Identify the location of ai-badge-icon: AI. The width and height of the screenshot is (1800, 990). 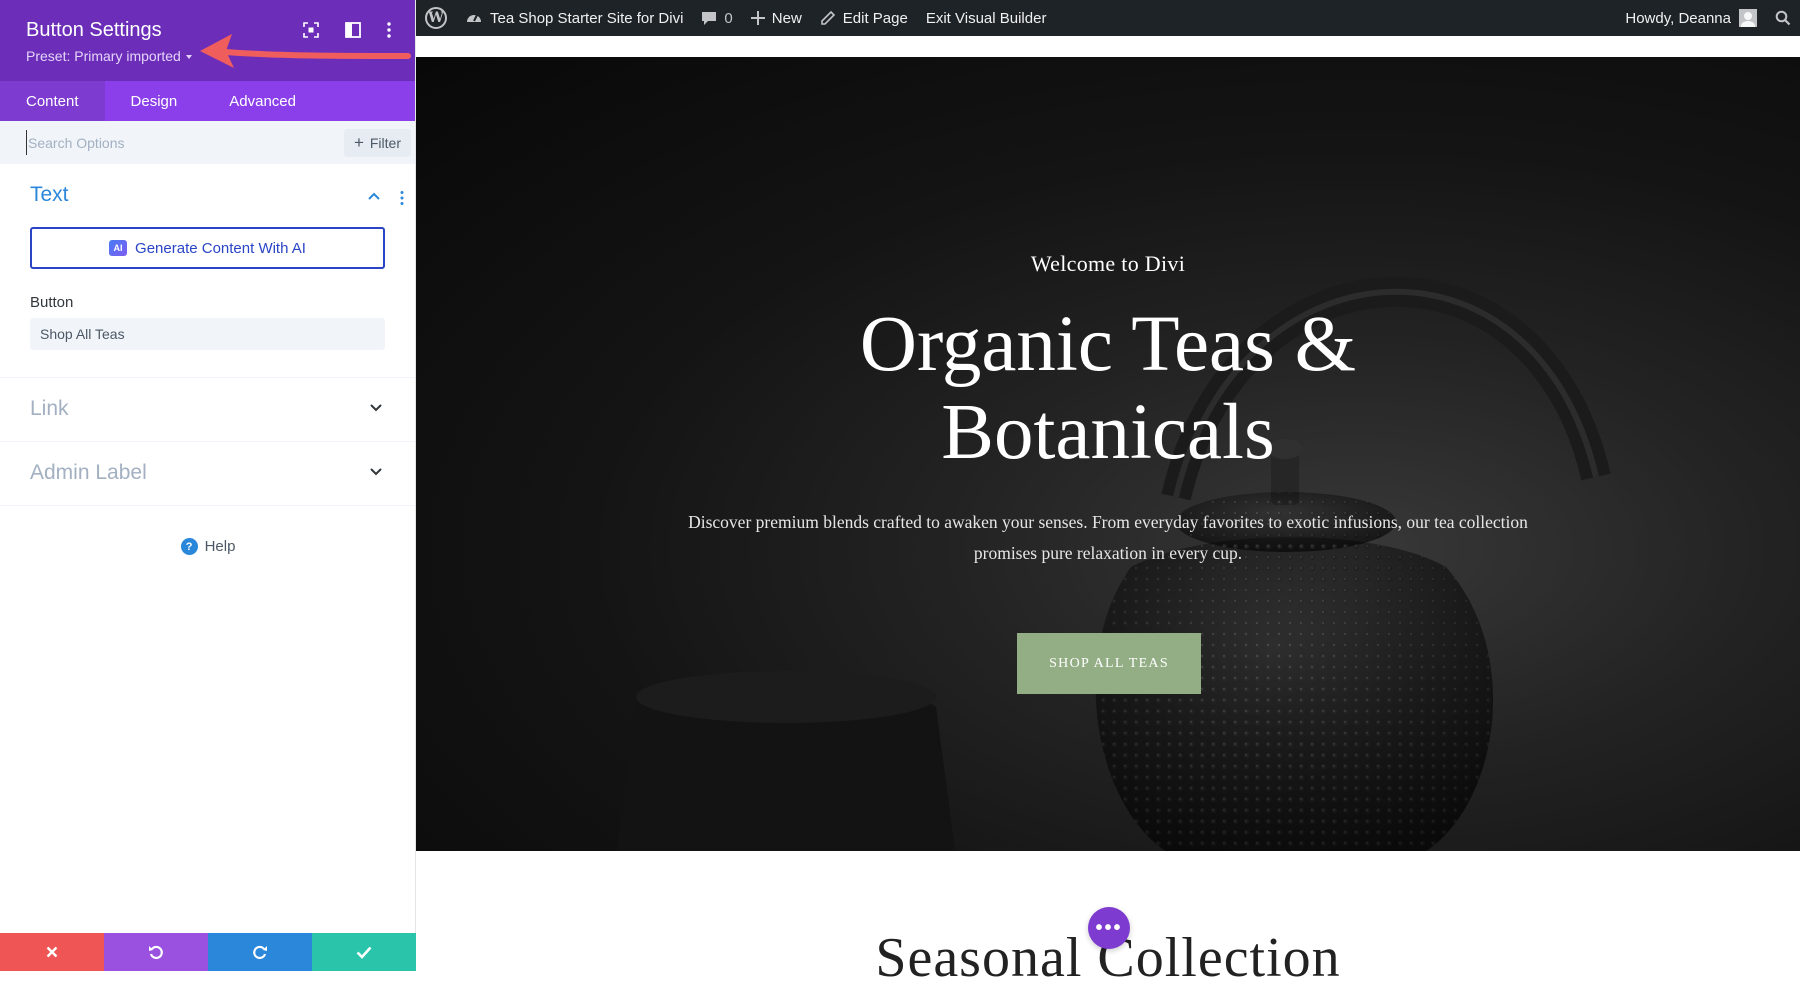
(118, 248).